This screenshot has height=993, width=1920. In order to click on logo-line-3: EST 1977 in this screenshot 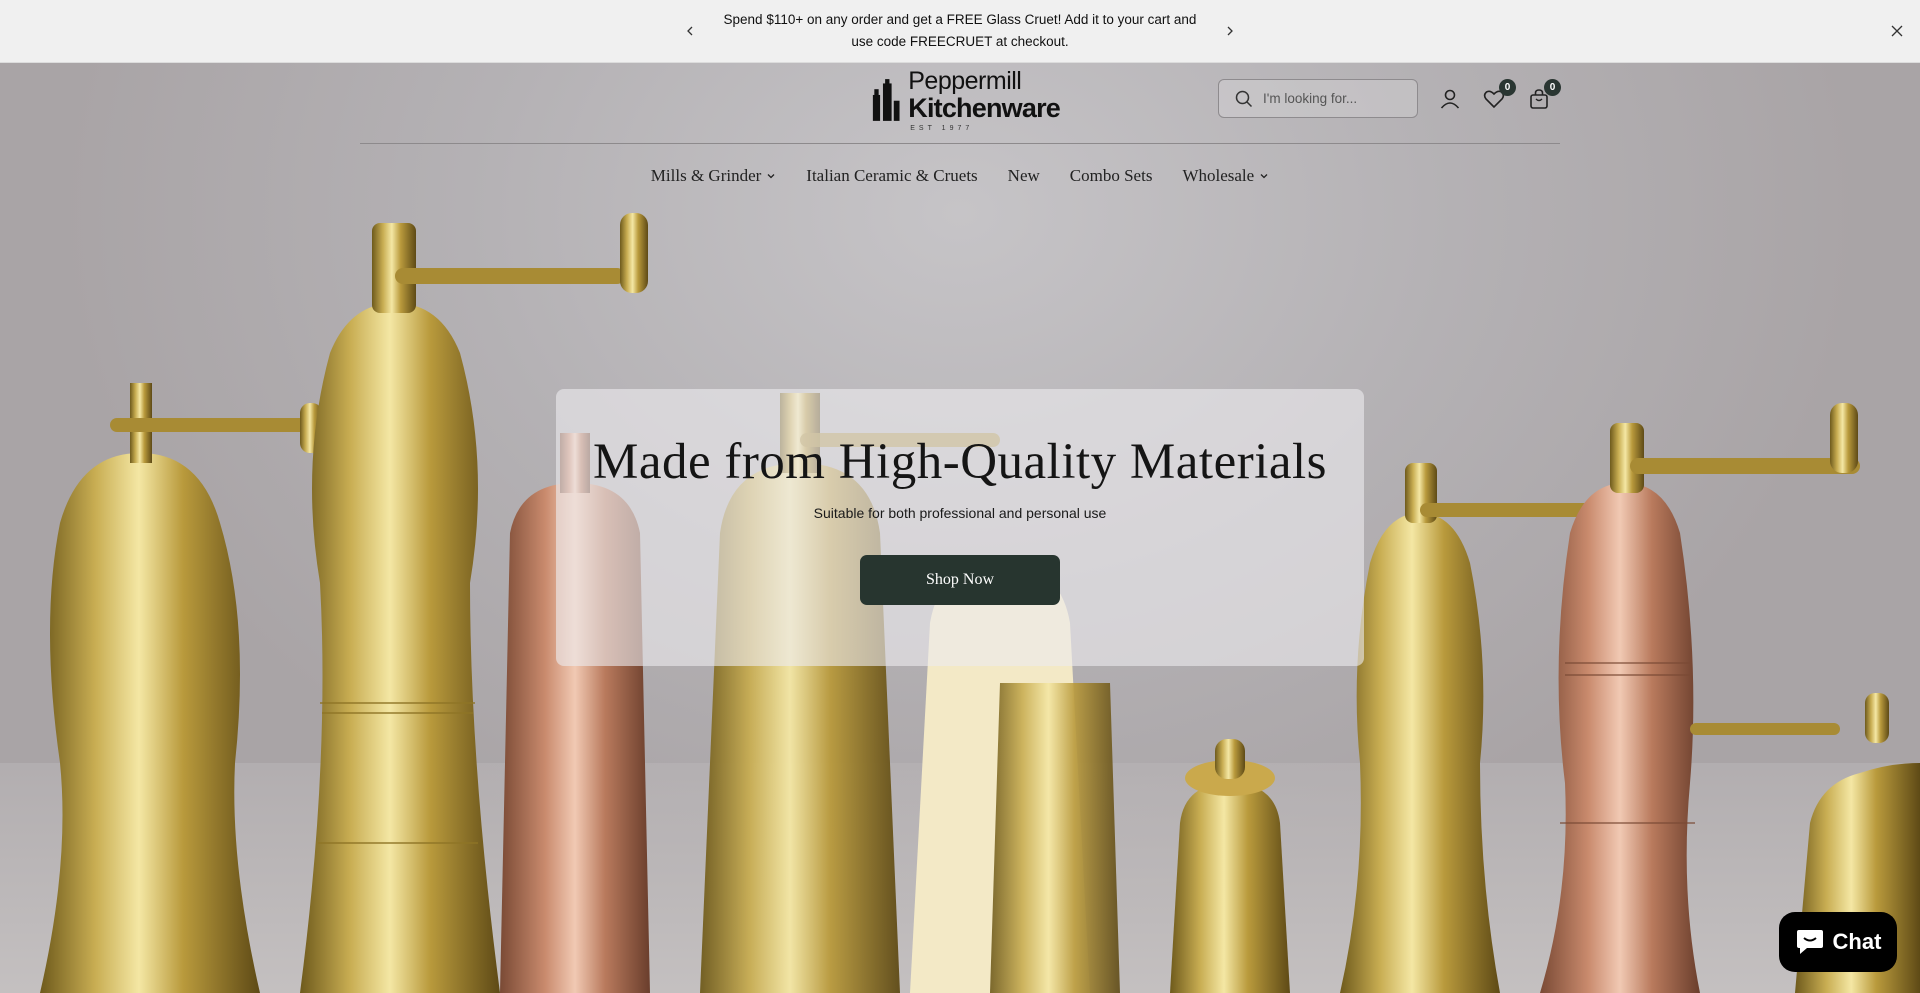, I will do `click(942, 128)`.